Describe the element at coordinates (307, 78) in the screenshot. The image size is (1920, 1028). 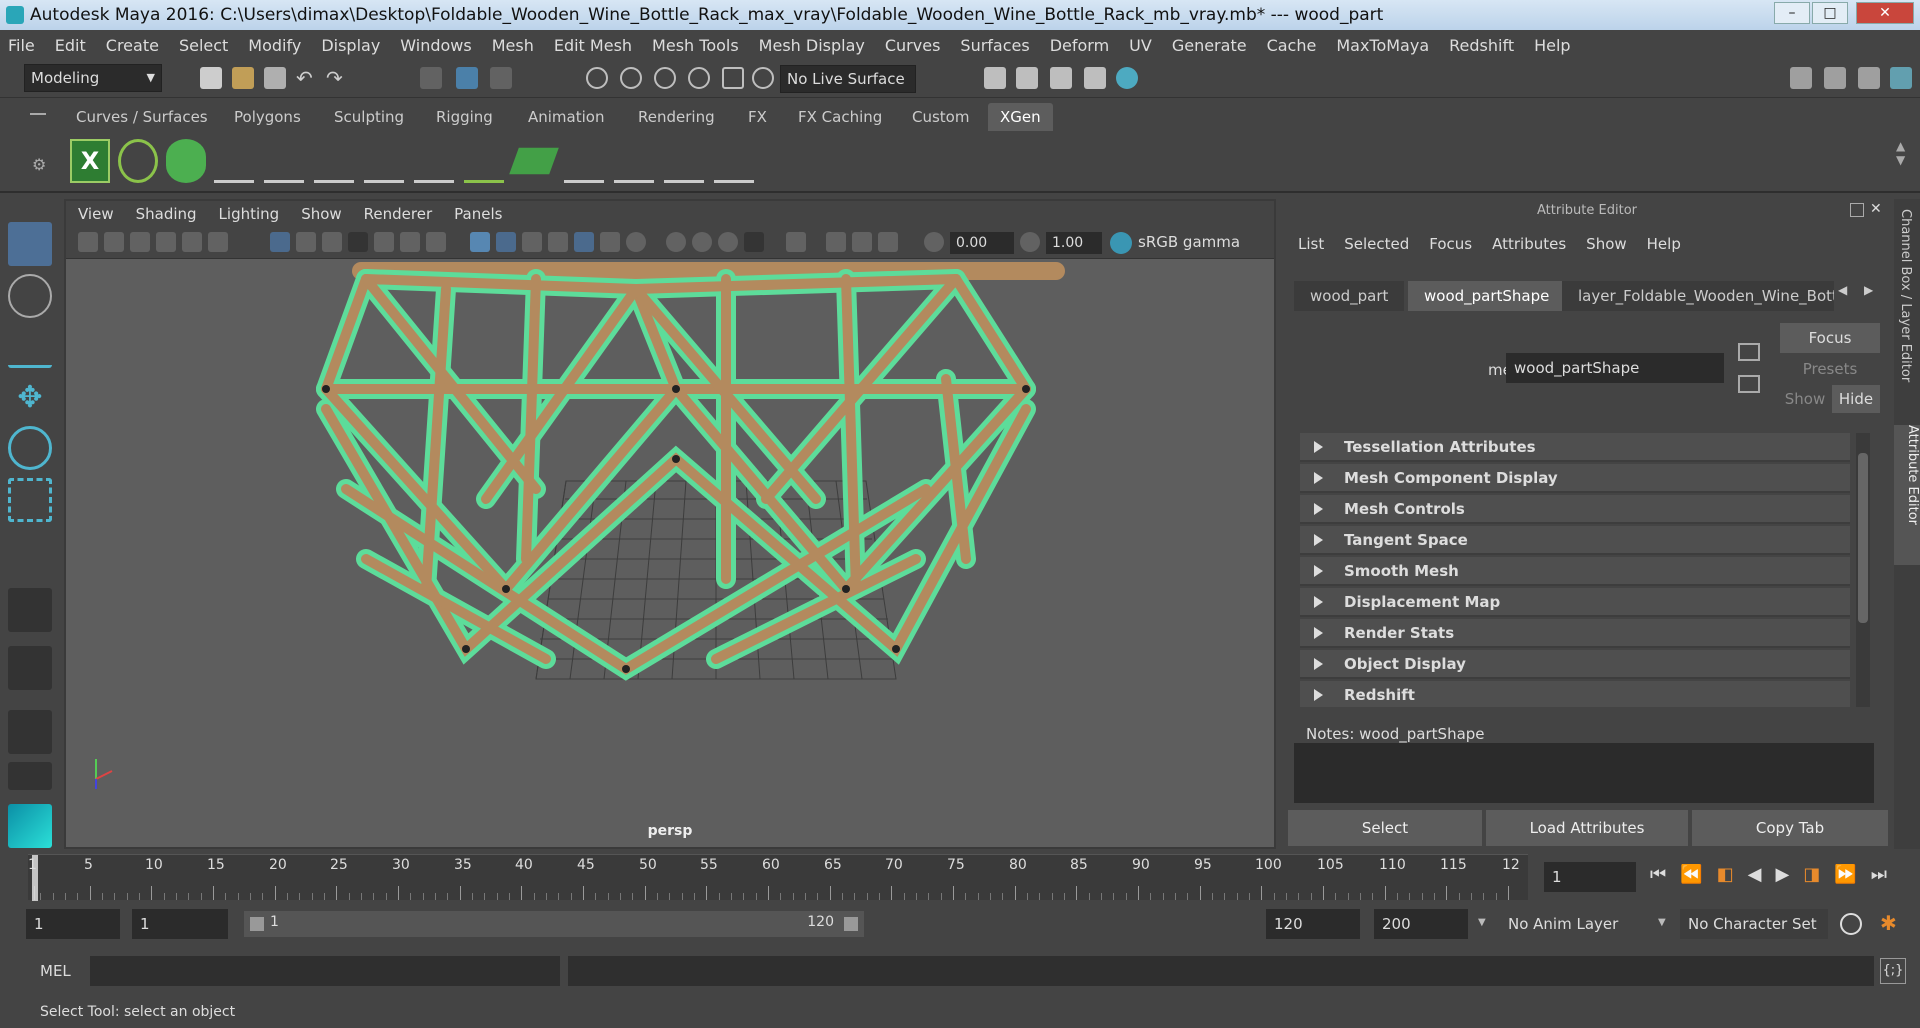
I see `undo-icon: ↶` at that location.